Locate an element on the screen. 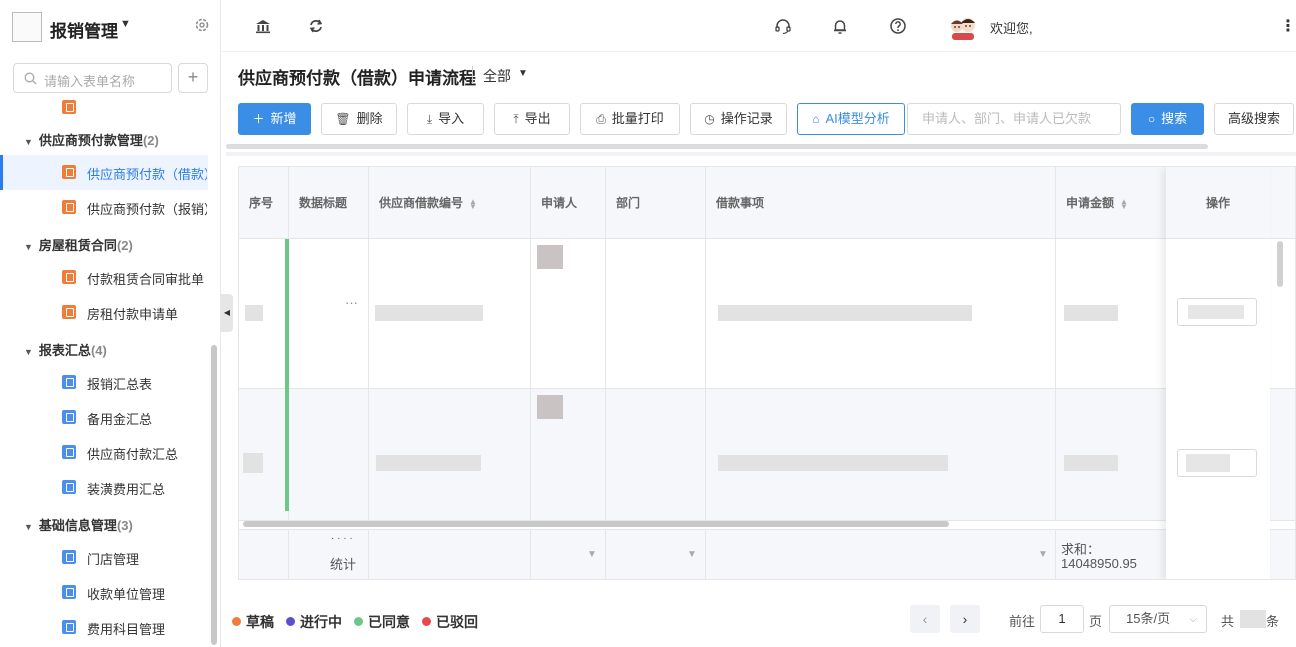 This screenshot has width=1296, height=647. new-button: ＋新增 is located at coordinates (274, 119).